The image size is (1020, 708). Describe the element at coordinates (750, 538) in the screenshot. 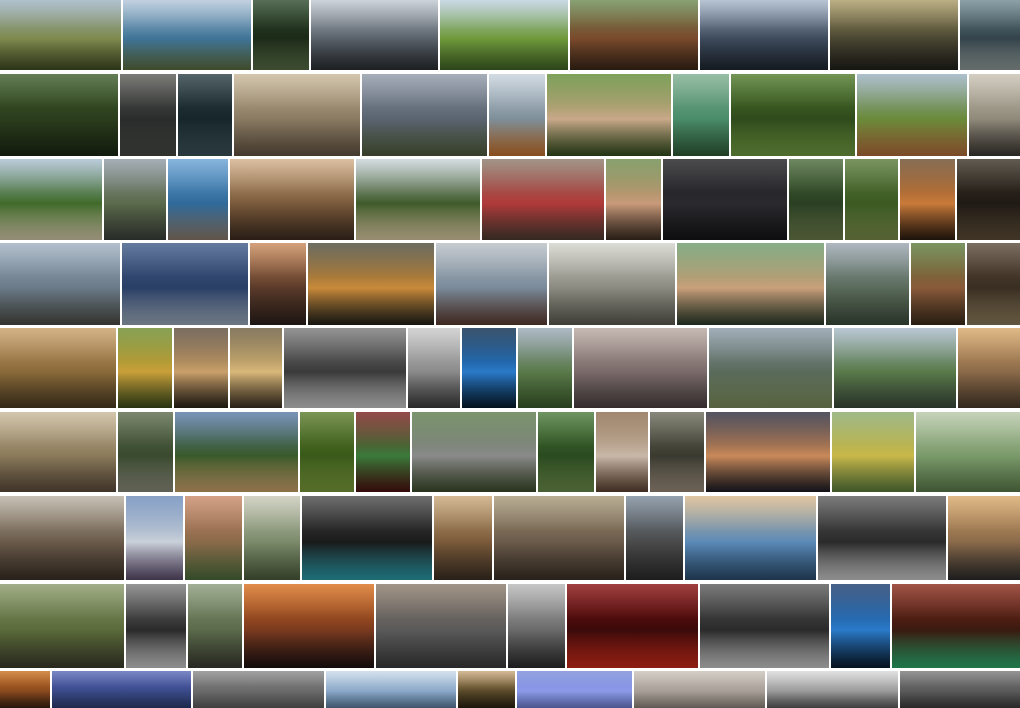

I see `photo-cumulus-clouds-sea` at that location.